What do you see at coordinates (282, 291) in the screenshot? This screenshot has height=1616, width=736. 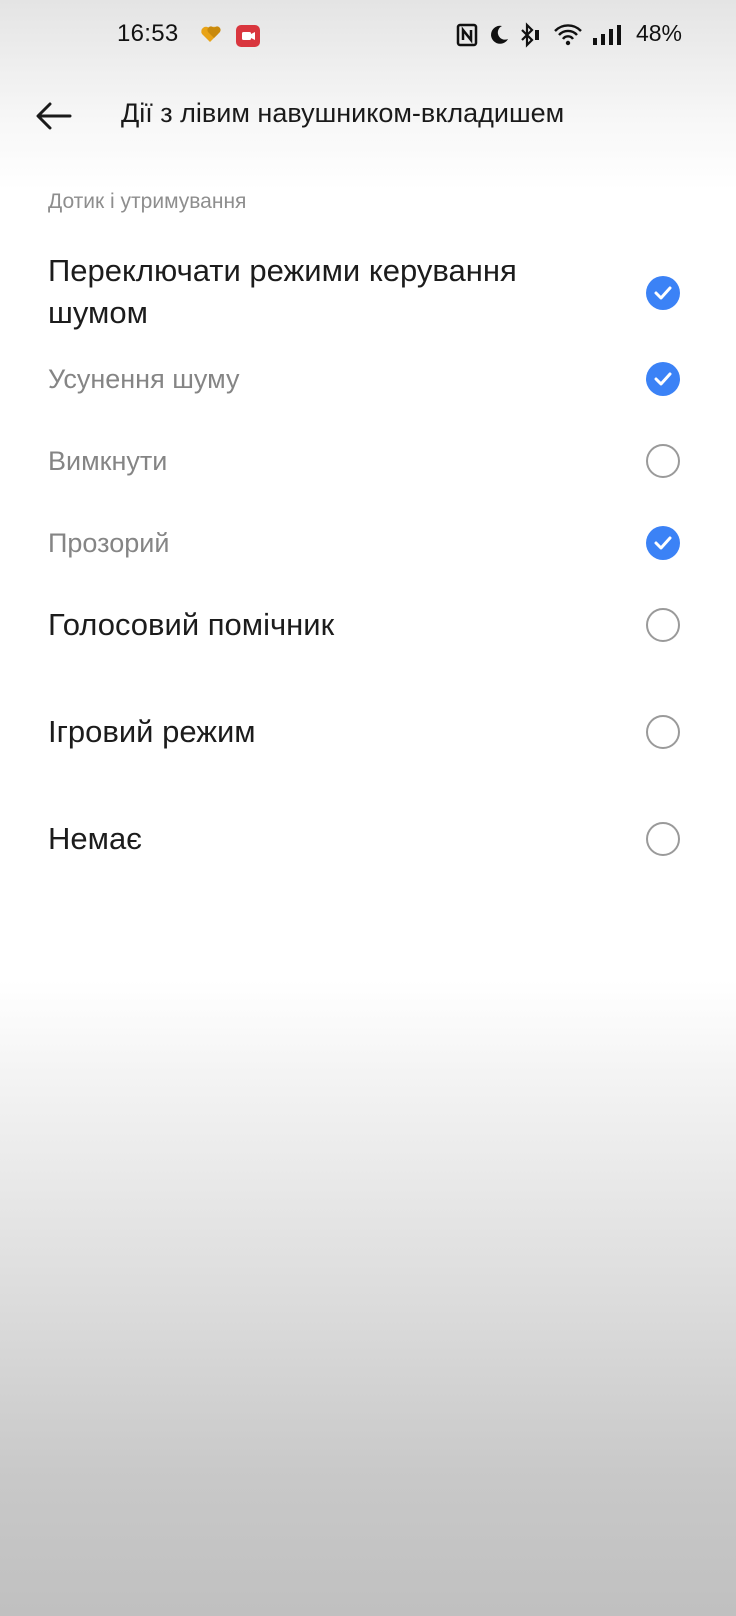 I see `option-label: Переключати режими керування шумом` at bounding box center [282, 291].